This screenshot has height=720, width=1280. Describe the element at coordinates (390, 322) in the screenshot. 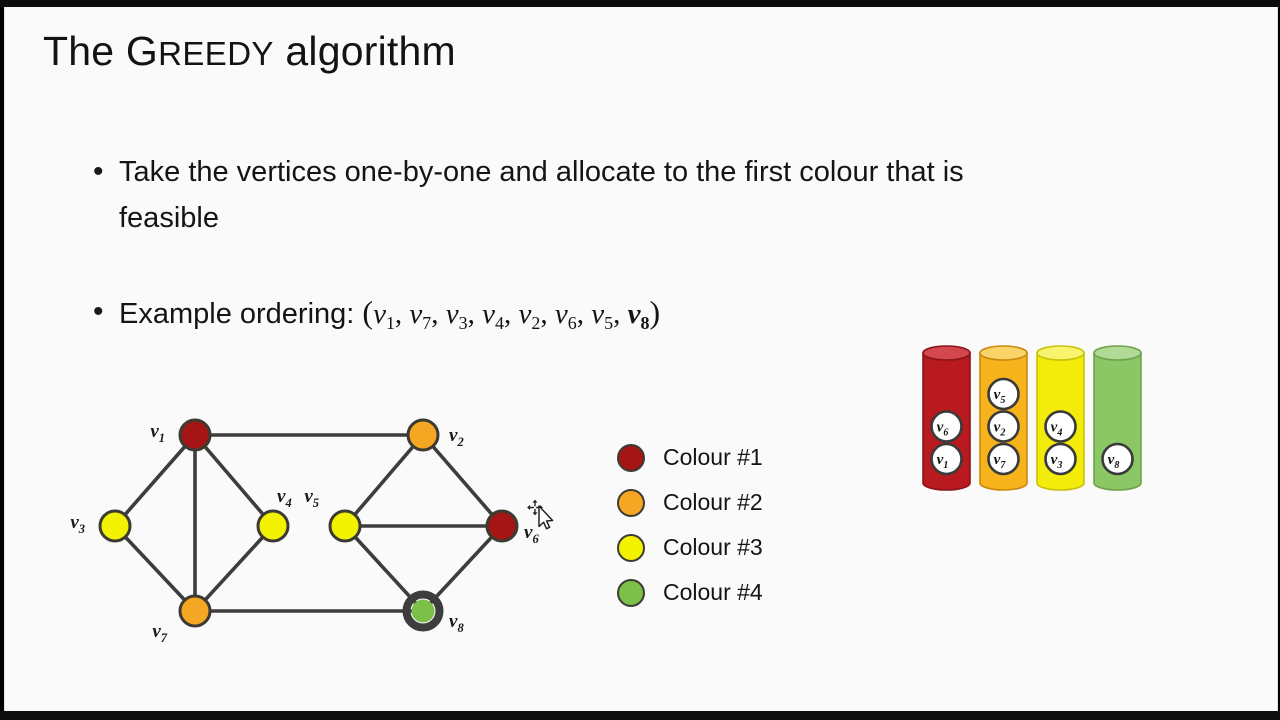

I see `ordering-vertex-subscript: 1` at that location.